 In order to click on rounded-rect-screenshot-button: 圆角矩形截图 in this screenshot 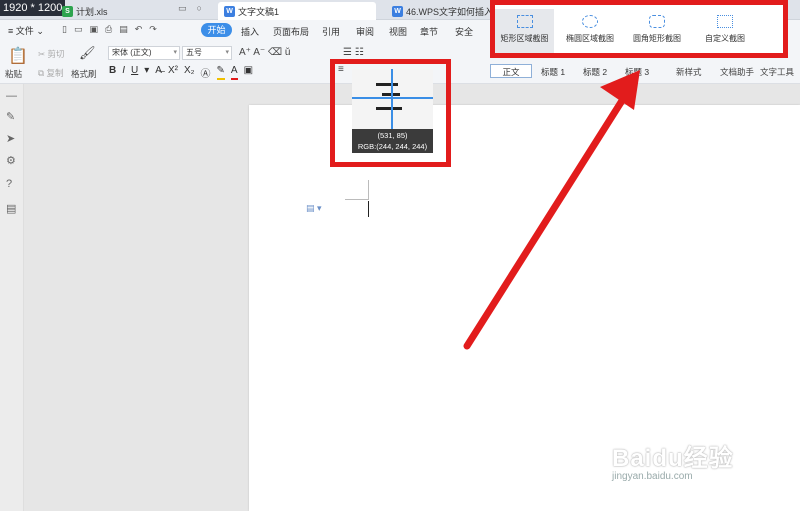, I will do `click(657, 31)`.